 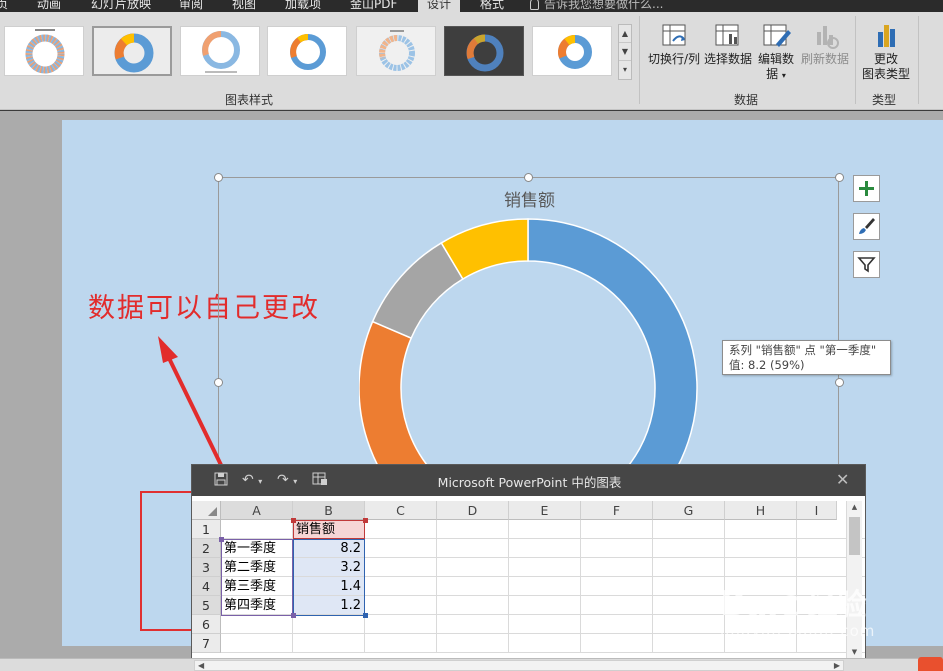 I want to click on gallery-scroll: ▲ ▼ ▾, so click(x=625, y=52).